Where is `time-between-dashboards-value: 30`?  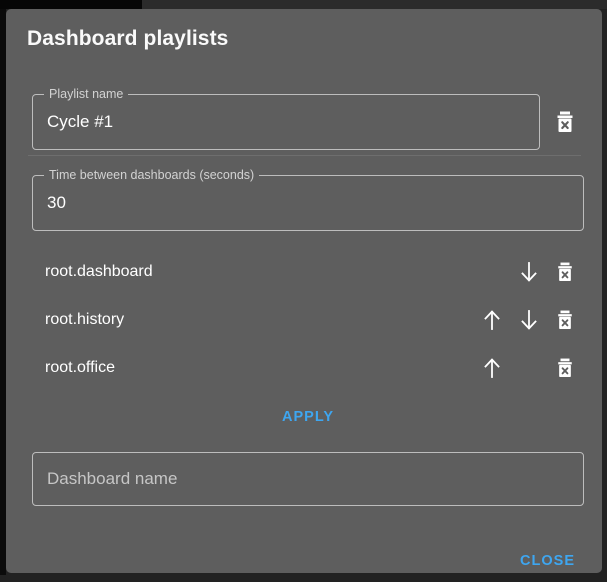 time-between-dashboards-value: 30 is located at coordinates (56, 202).